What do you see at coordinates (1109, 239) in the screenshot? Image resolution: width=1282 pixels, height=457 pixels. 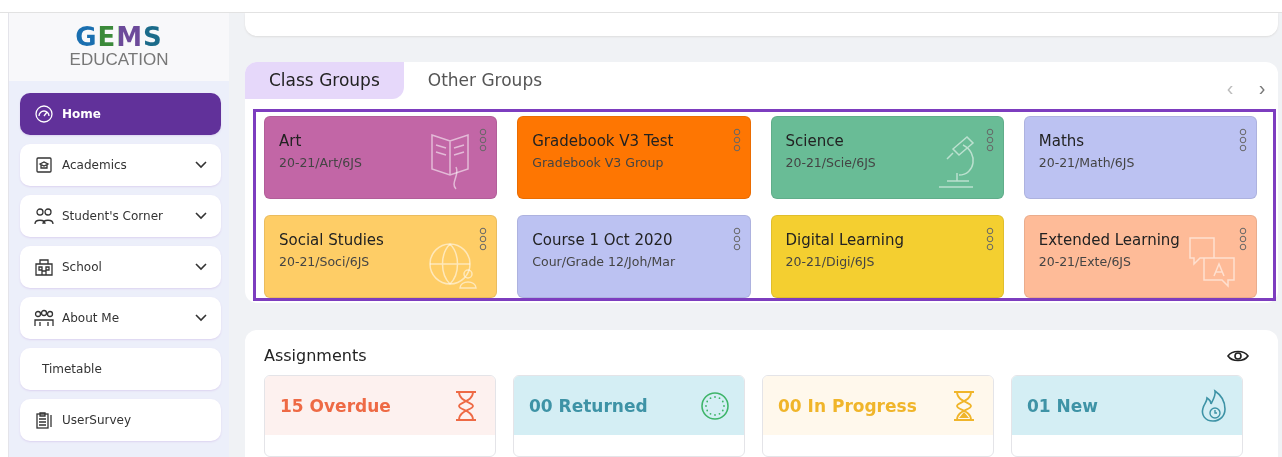 I see `card-title: Extended Learning` at bounding box center [1109, 239].